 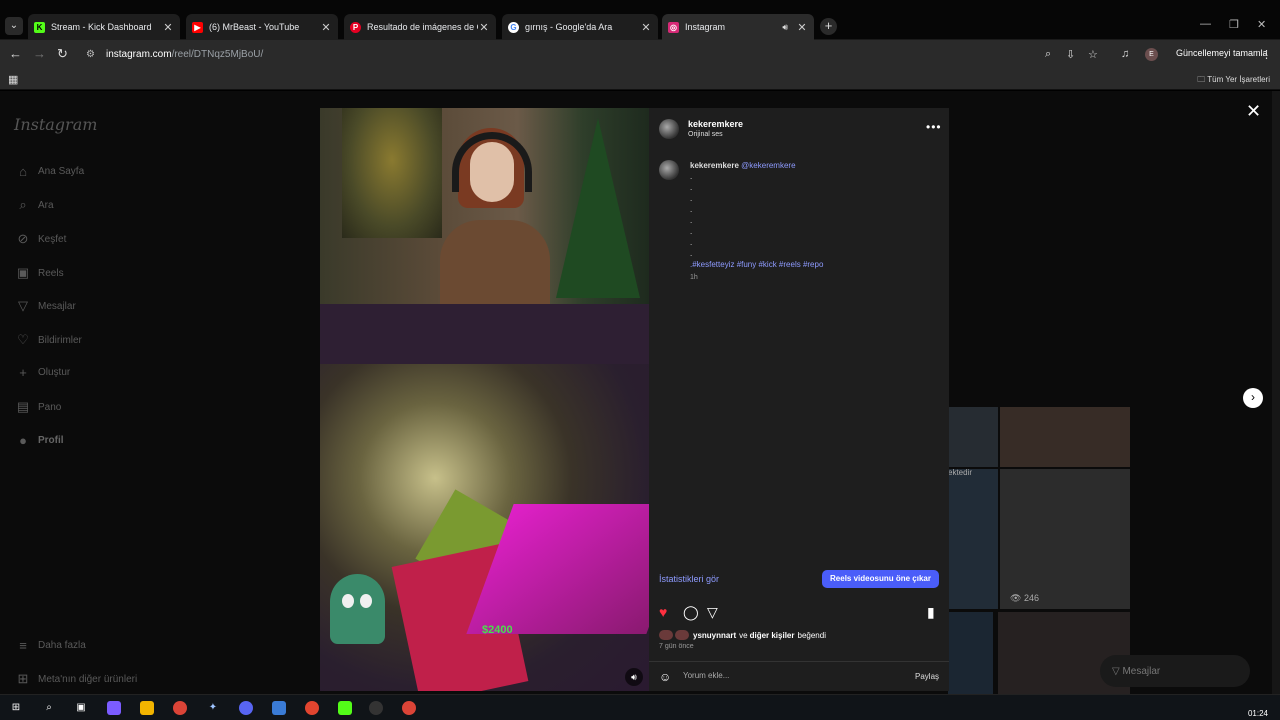 I want to click on file-explorer-icon, so click(x=147, y=708).